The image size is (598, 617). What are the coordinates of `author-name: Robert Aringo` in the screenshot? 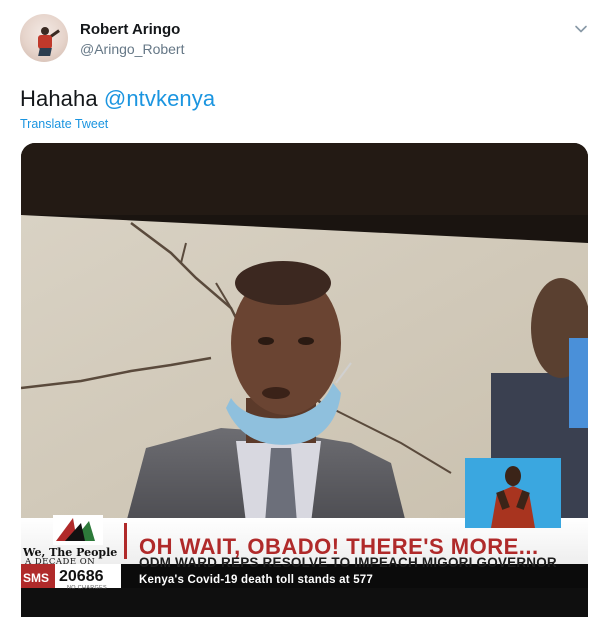 It's located at (130, 29).